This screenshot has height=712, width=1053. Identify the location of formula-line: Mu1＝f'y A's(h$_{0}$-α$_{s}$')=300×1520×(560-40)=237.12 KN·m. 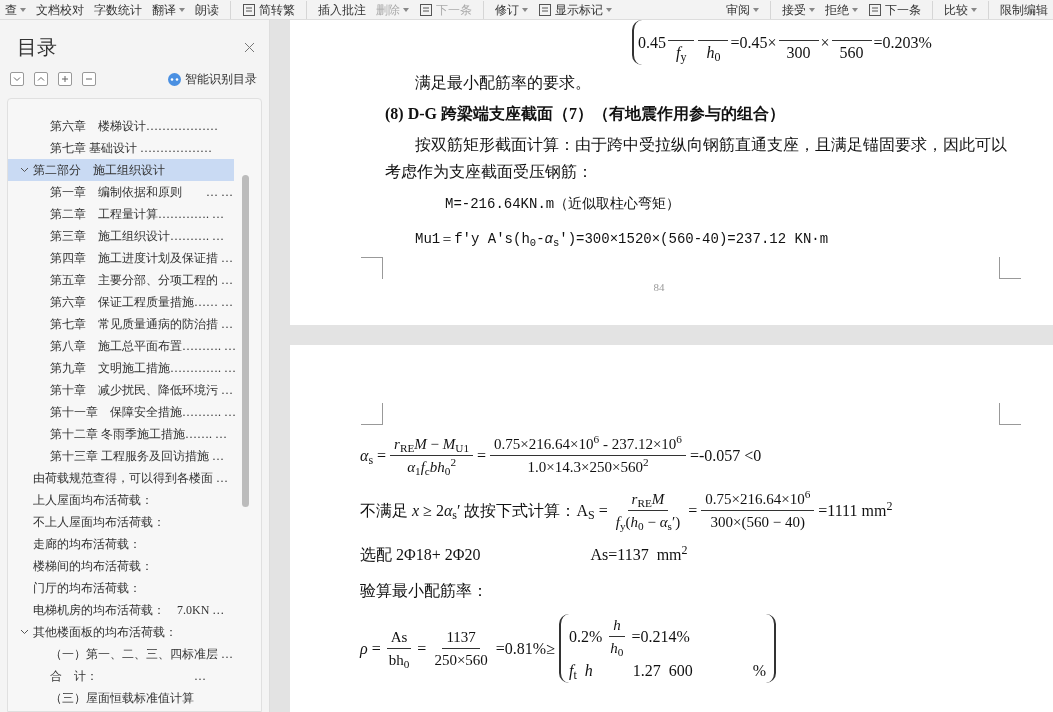
(622, 240).